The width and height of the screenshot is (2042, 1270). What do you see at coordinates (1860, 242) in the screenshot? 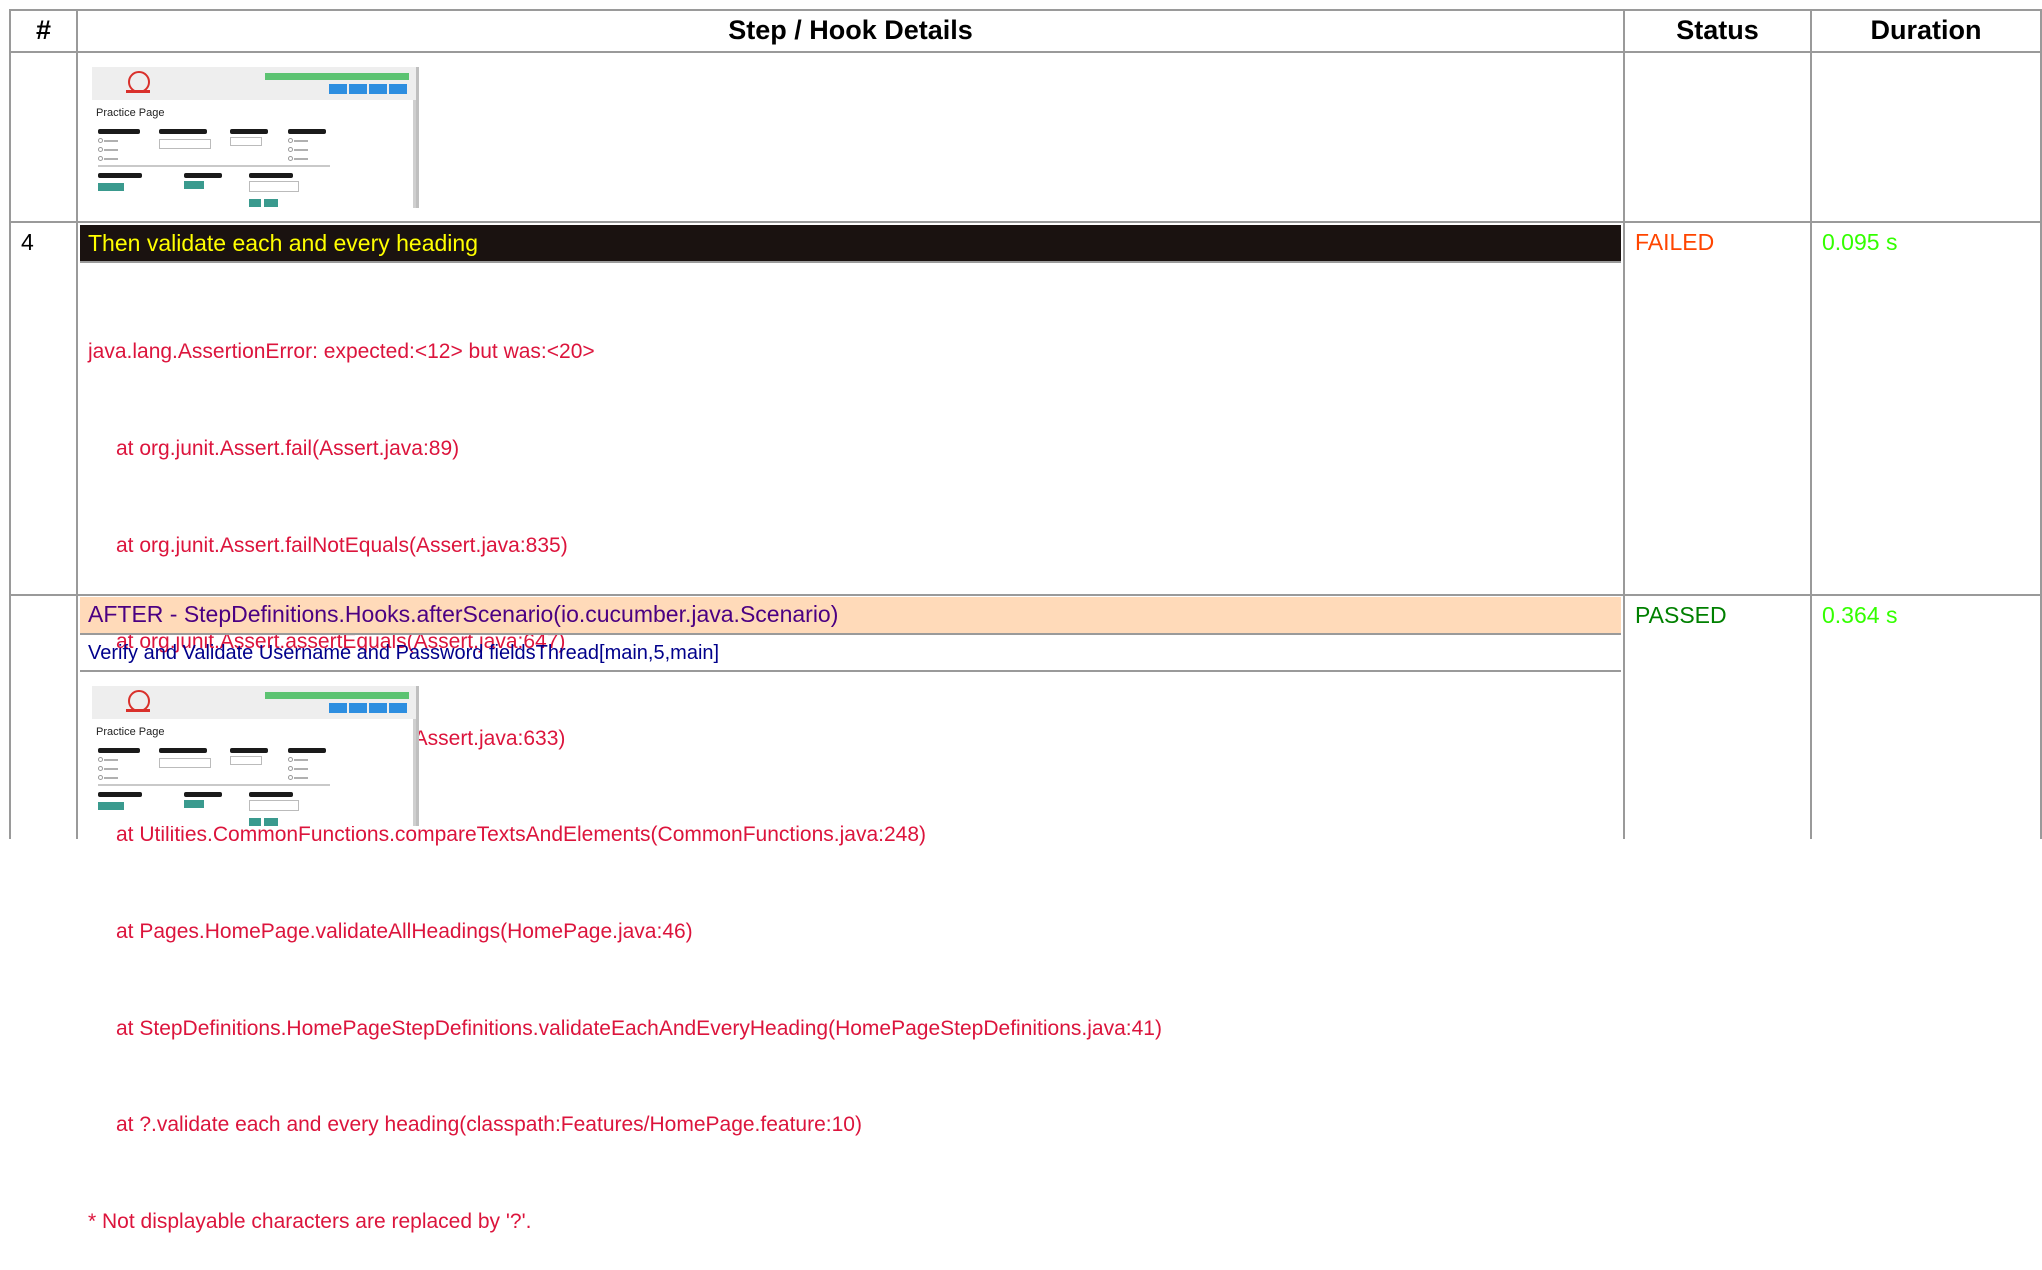
I see `duration-value: 0.095 s` at bounding box center [1860, 242].